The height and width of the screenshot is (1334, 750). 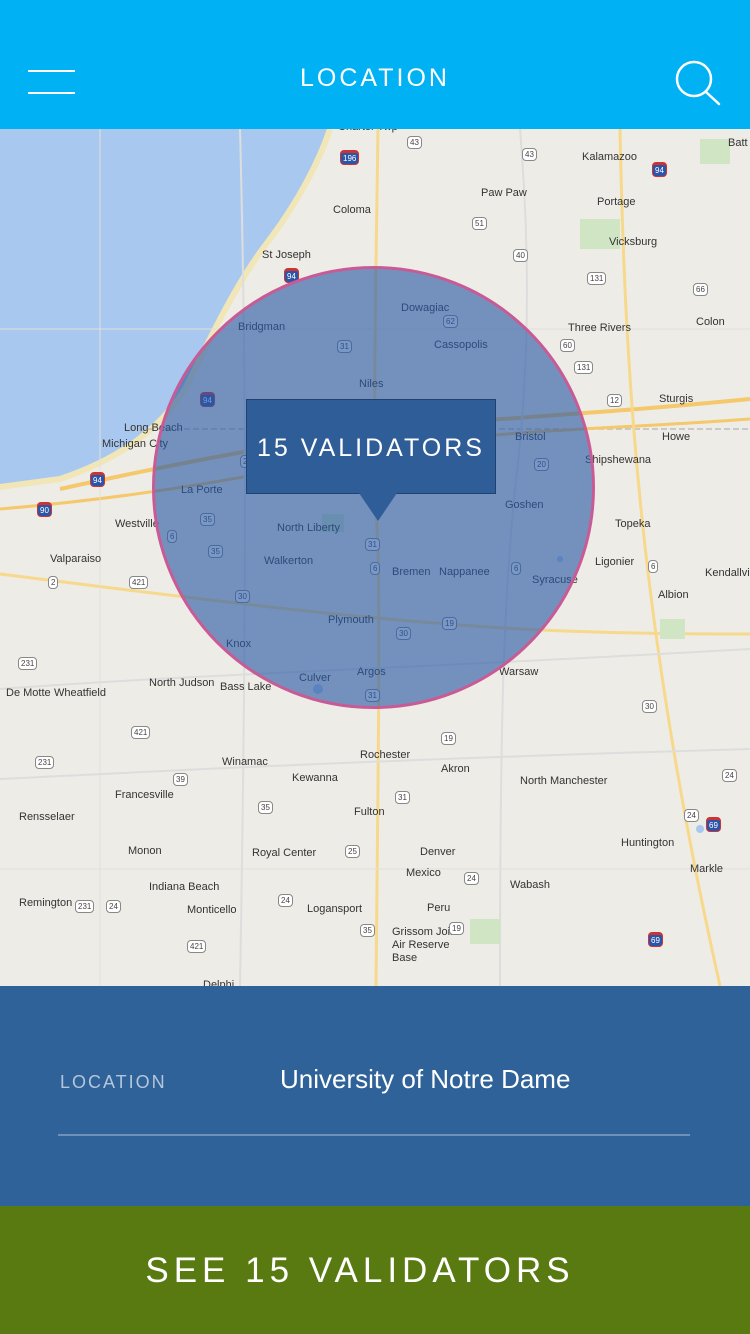 What do you see at coordinates (727, 573) in the screenshot?
I see `map-place-label: Kendallvi` at bounding box center [727, 573].